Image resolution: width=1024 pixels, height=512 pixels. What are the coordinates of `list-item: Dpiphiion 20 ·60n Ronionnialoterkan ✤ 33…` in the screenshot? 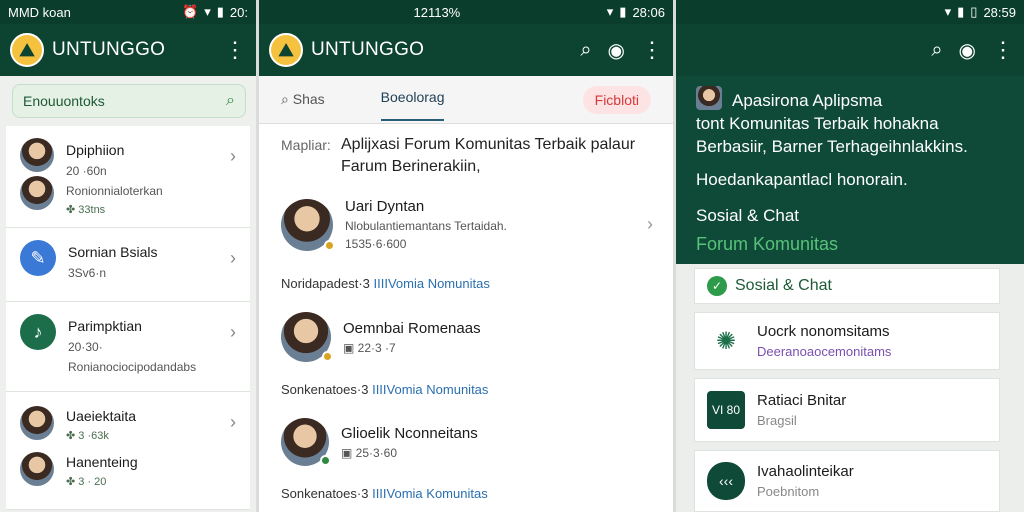 It's located at (128, 177).